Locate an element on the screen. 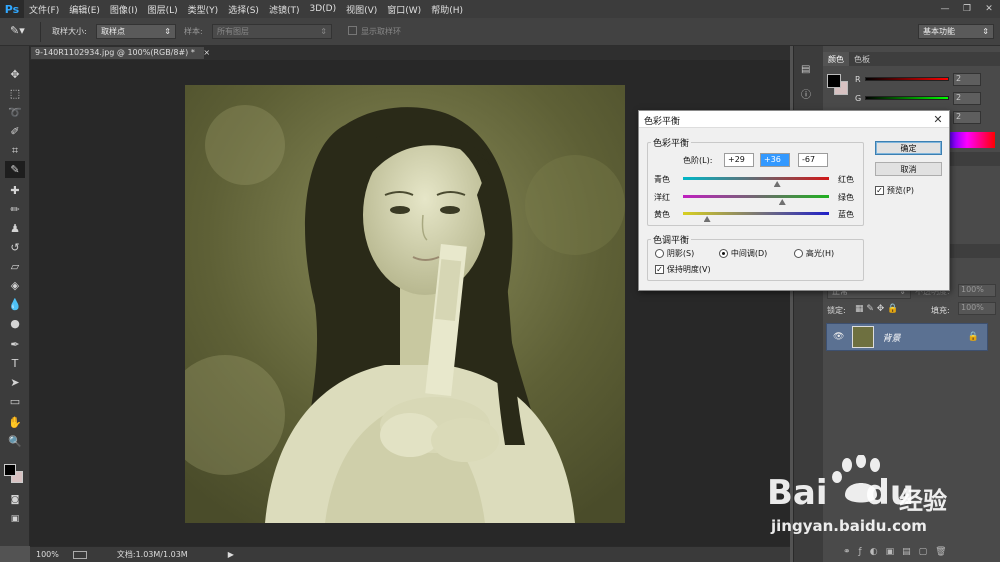 The width and height of the screenshot is (1000, 562). quick-select-tool-icon: ✐ is located at coordinates (15, 131).